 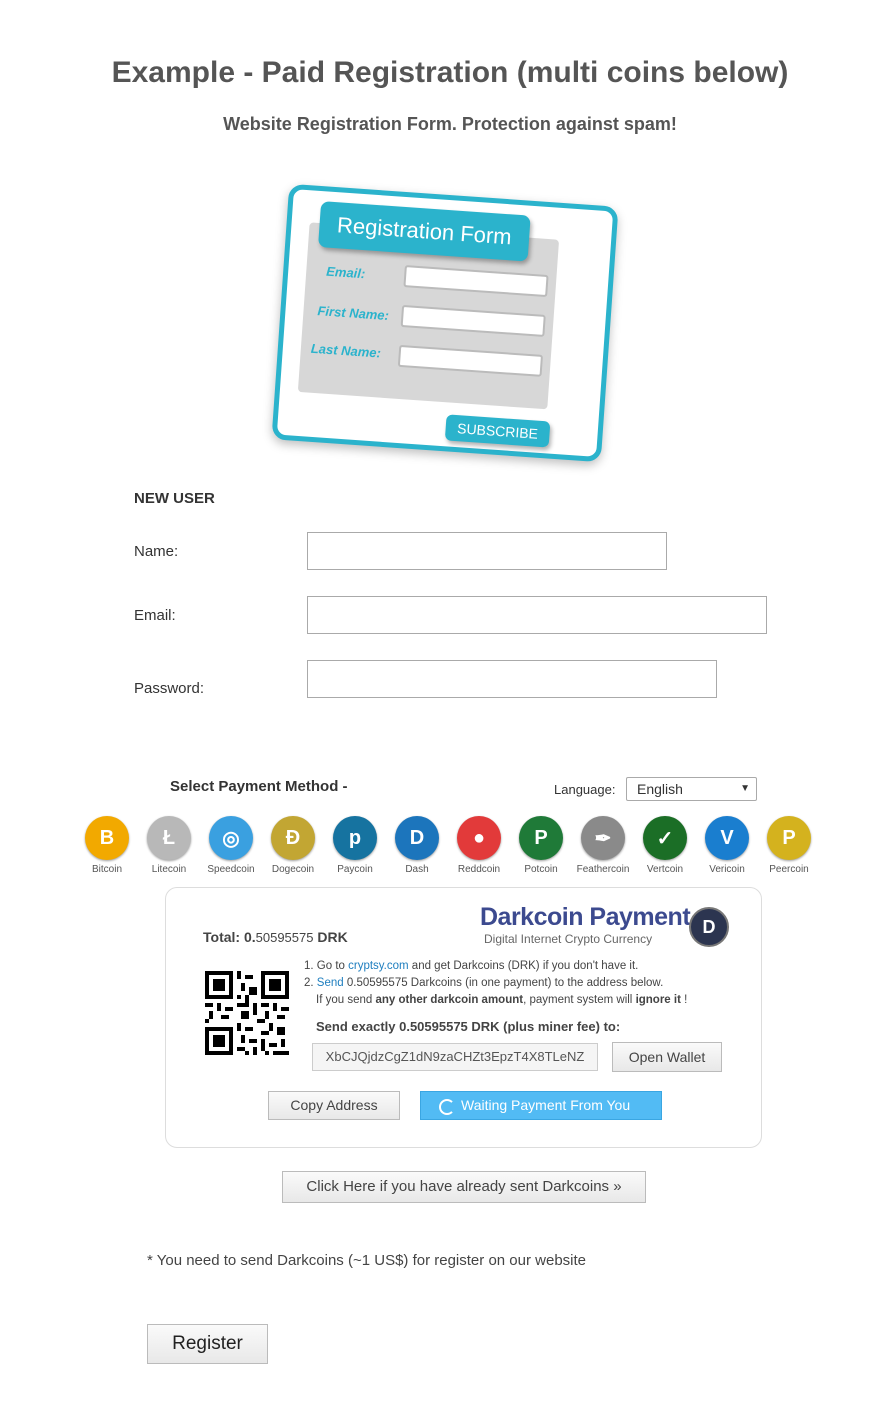 What do you see at coordinates (479, 838) in the screenshot?
I see `reddcoin-icon: ●` at bounding box center [479, 838].